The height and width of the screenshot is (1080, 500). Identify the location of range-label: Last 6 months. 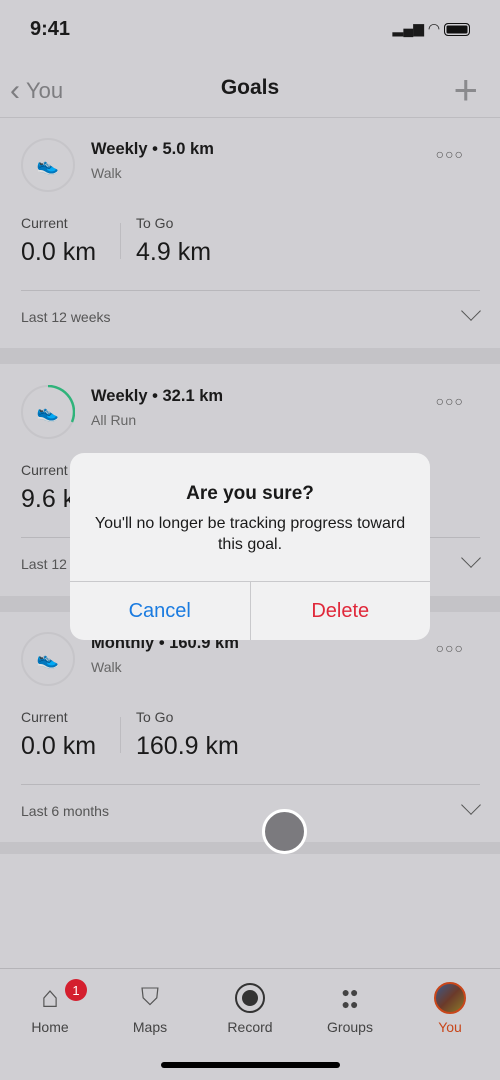
(65, 811).